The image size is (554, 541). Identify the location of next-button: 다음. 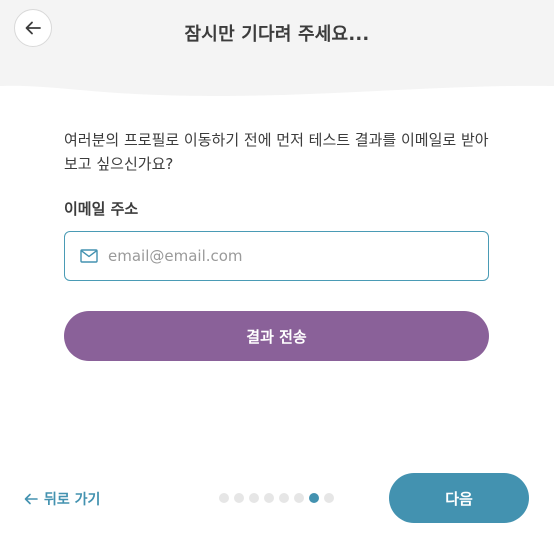
(459, 498).